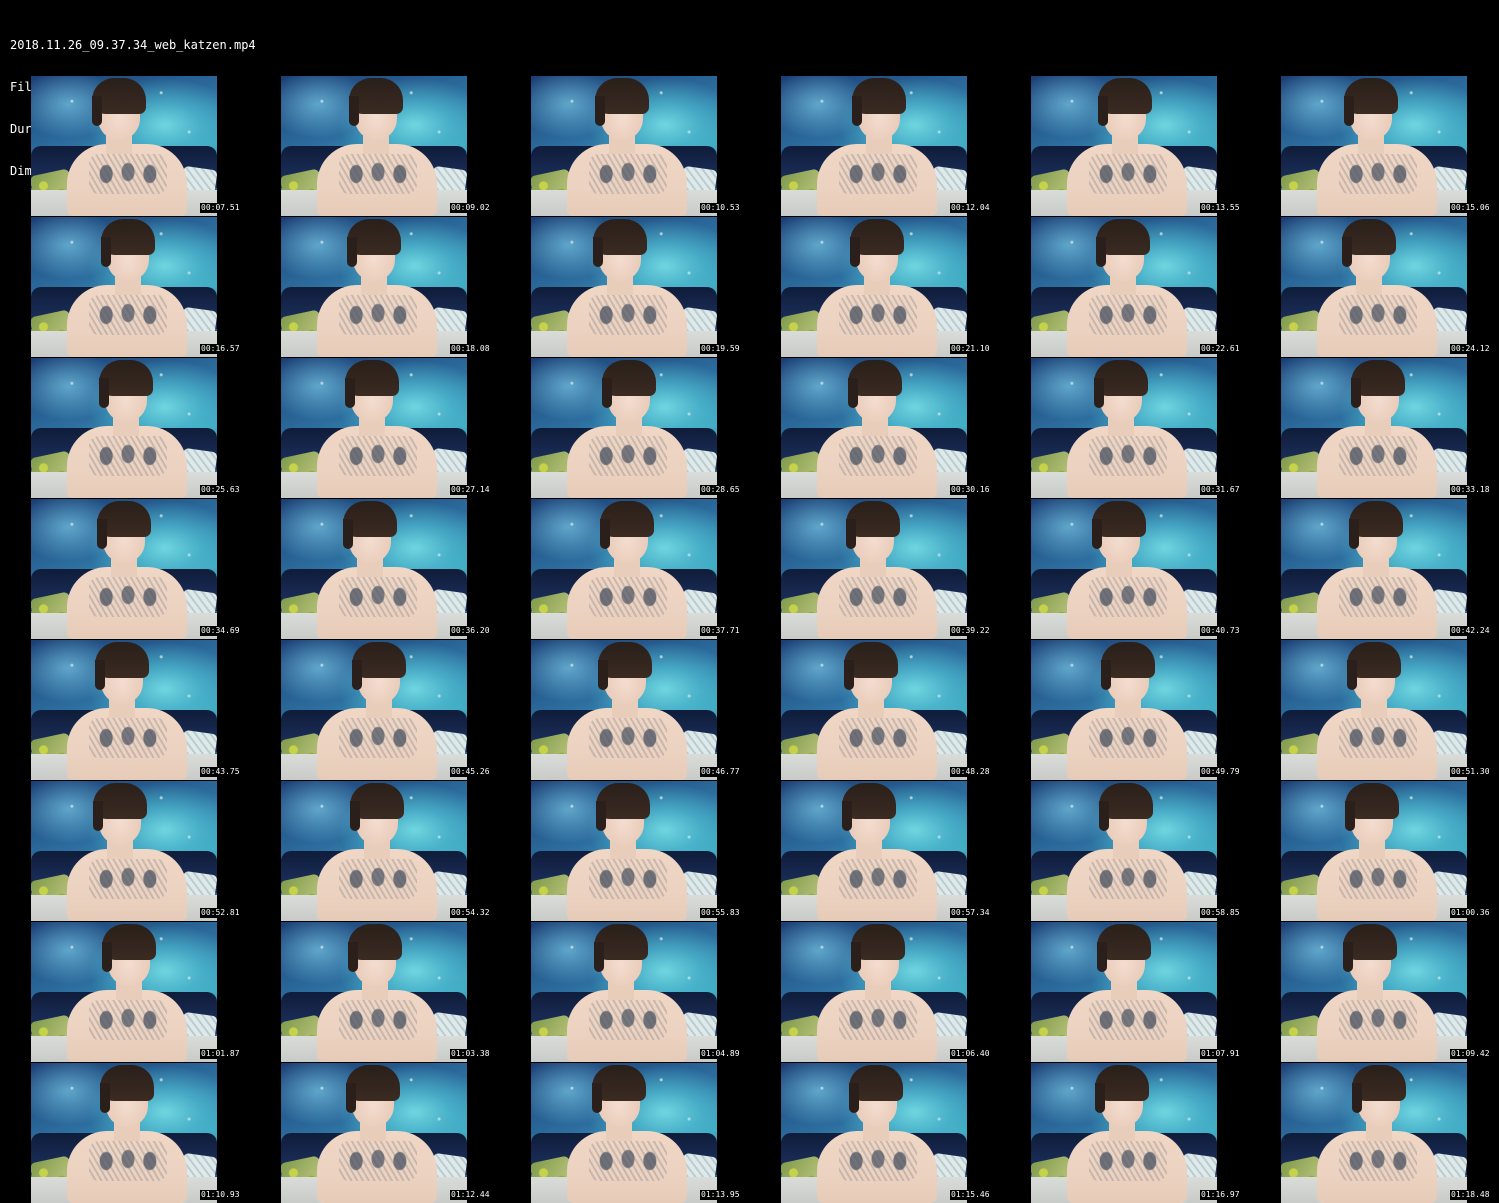  Describe the element at coordinates (1220, 631) in the screenshot. I see `timestamp-label: 00:40.73` at that location.